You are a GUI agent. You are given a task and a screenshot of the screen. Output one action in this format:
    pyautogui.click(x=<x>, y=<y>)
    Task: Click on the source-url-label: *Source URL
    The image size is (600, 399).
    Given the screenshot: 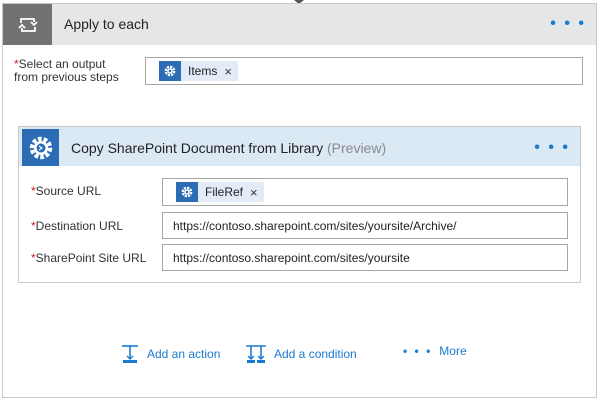 What is the action you would take?
    pyautogui.click(x=66, y=191)
    